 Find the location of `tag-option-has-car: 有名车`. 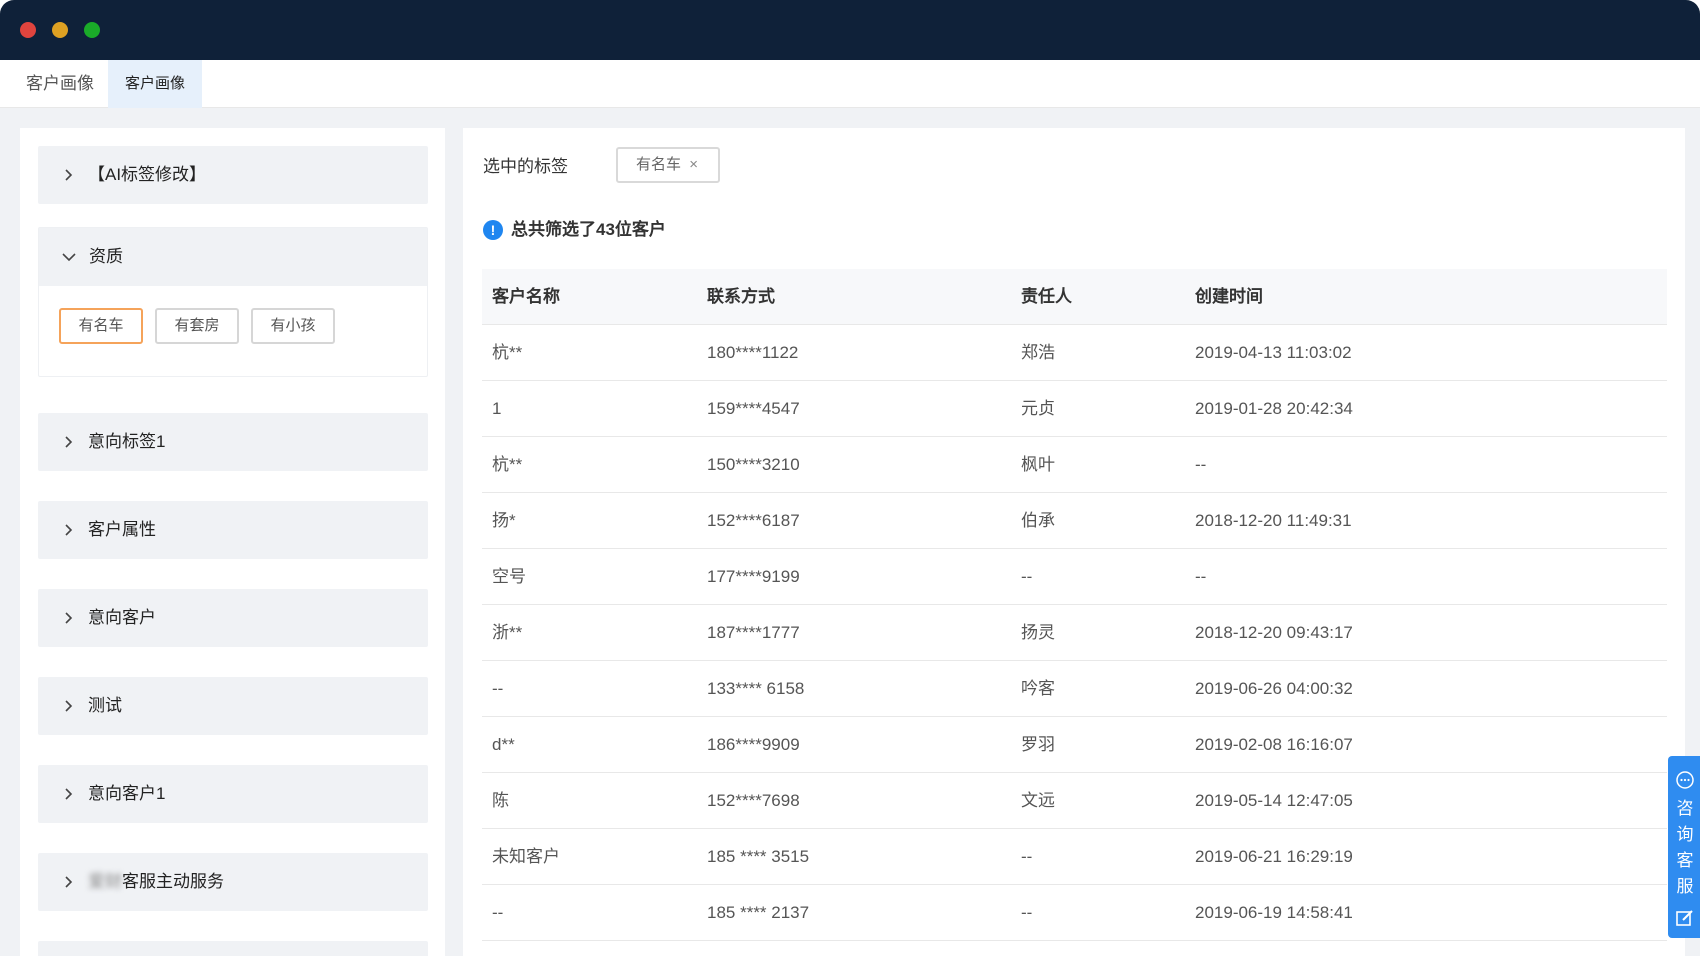

tag-option-has-car: 有名车 is located at coordinates (101, 326).